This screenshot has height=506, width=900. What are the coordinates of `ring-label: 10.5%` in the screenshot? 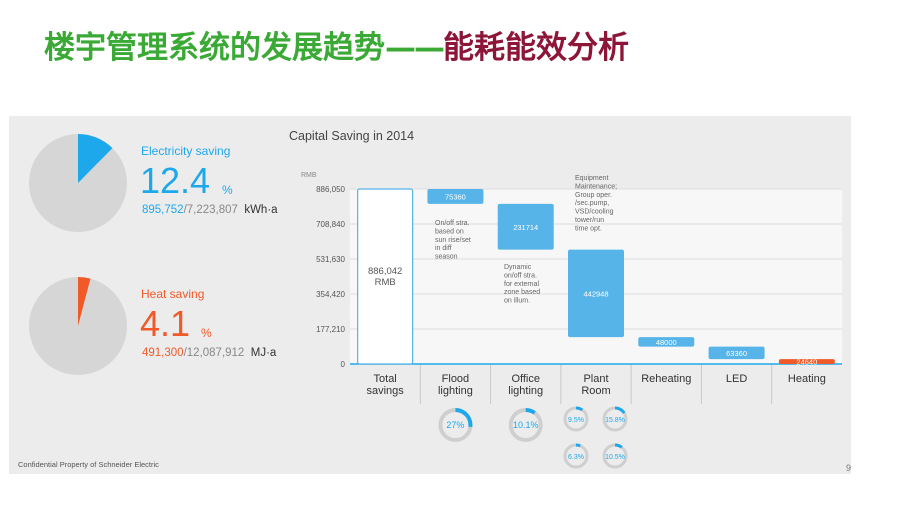 It's located at (615, 457).